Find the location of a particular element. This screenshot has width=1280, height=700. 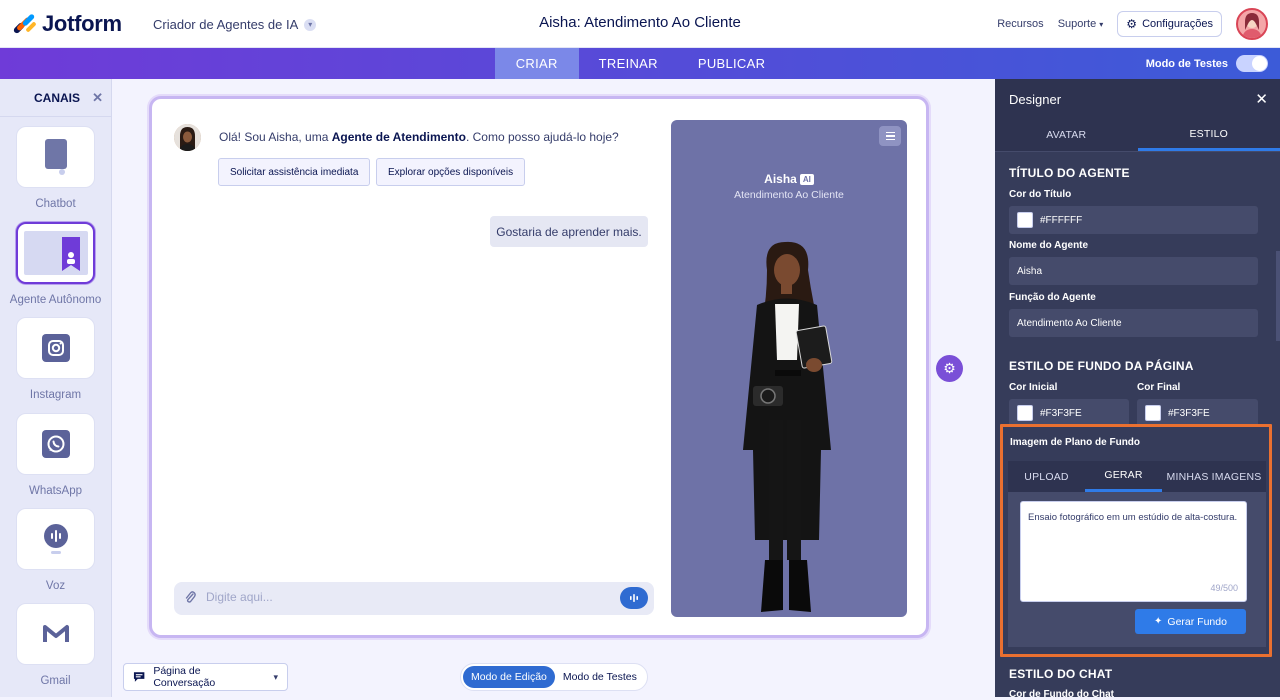

start-color-value: #F3F3FE is located at coordinates (1061, 413).